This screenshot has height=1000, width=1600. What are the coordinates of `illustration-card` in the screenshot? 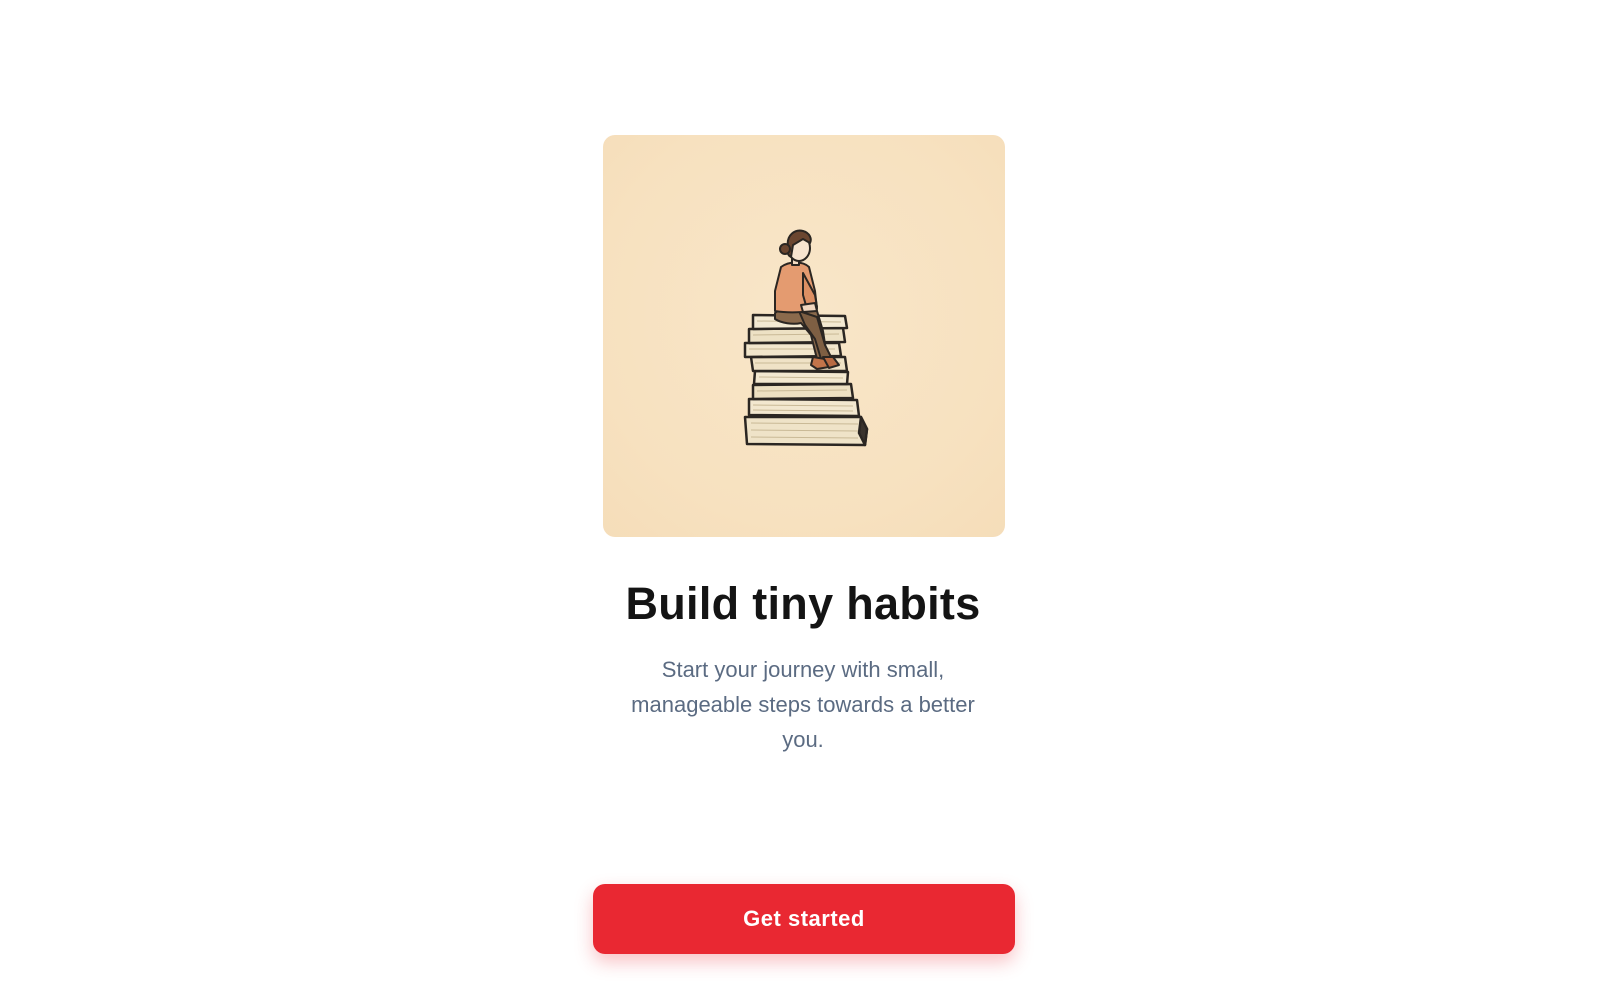 It's located at (804, 336).